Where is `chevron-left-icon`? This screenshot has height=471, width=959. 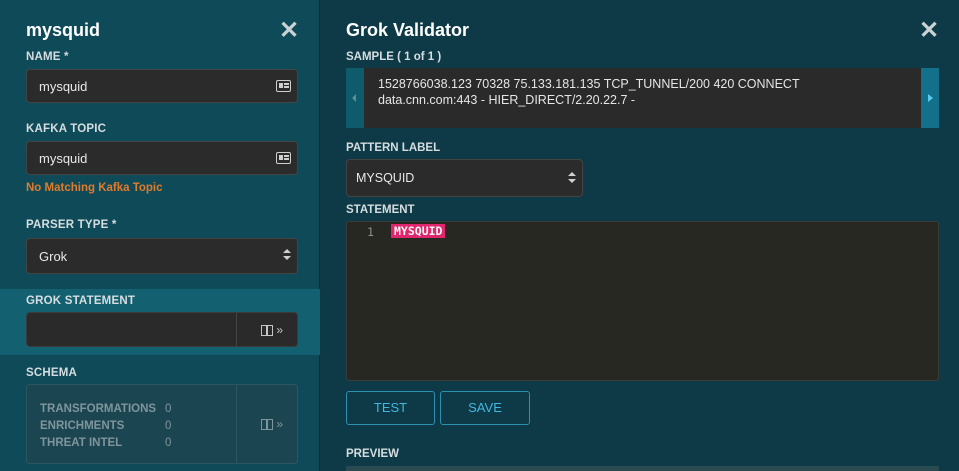
chevron-left-icon is located at coordinates (354, 98).